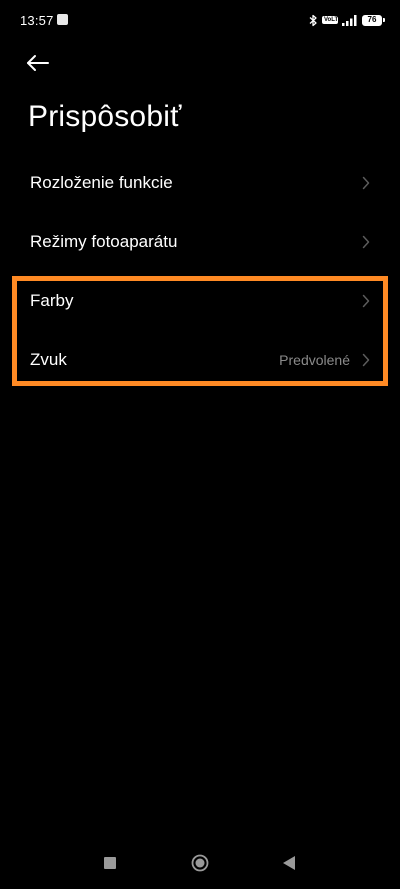  Describe the element at coordinates (37, 20) in the screenshot. I see `status-time: 13:57` at that location.